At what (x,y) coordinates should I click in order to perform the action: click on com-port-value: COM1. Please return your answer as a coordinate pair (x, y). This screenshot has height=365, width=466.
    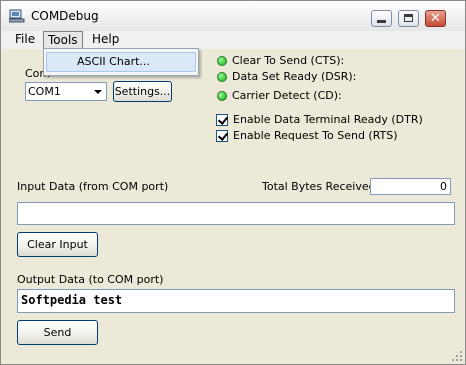
    Looking at the image, I should click on (44, 91).